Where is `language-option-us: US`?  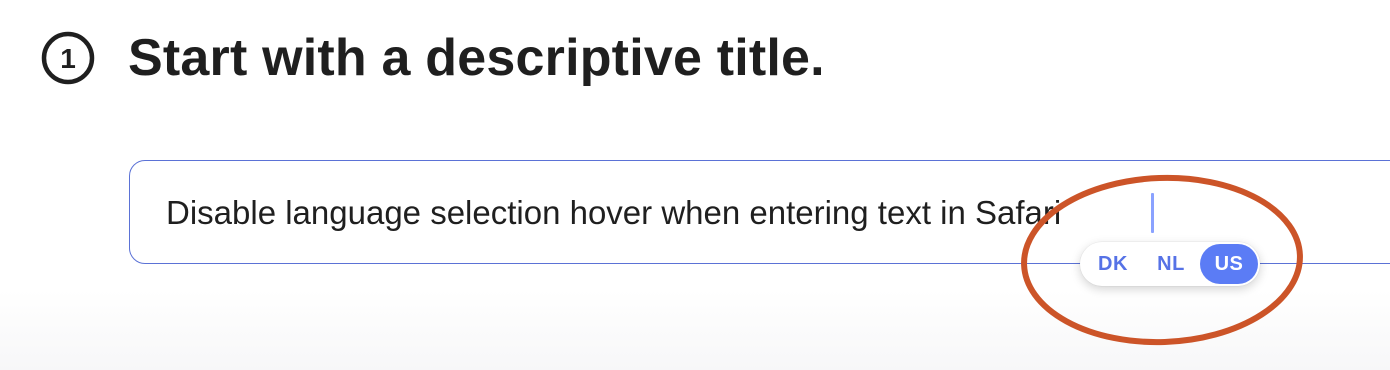 language-option-us: US is located at coordinates (1229, 264).